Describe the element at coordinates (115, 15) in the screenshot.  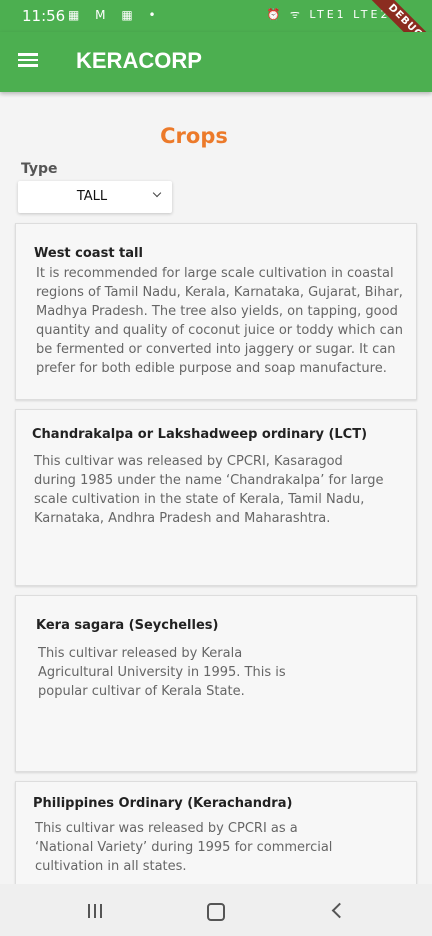
I see `notification-icons: ▦ M ▦ •` at that location.